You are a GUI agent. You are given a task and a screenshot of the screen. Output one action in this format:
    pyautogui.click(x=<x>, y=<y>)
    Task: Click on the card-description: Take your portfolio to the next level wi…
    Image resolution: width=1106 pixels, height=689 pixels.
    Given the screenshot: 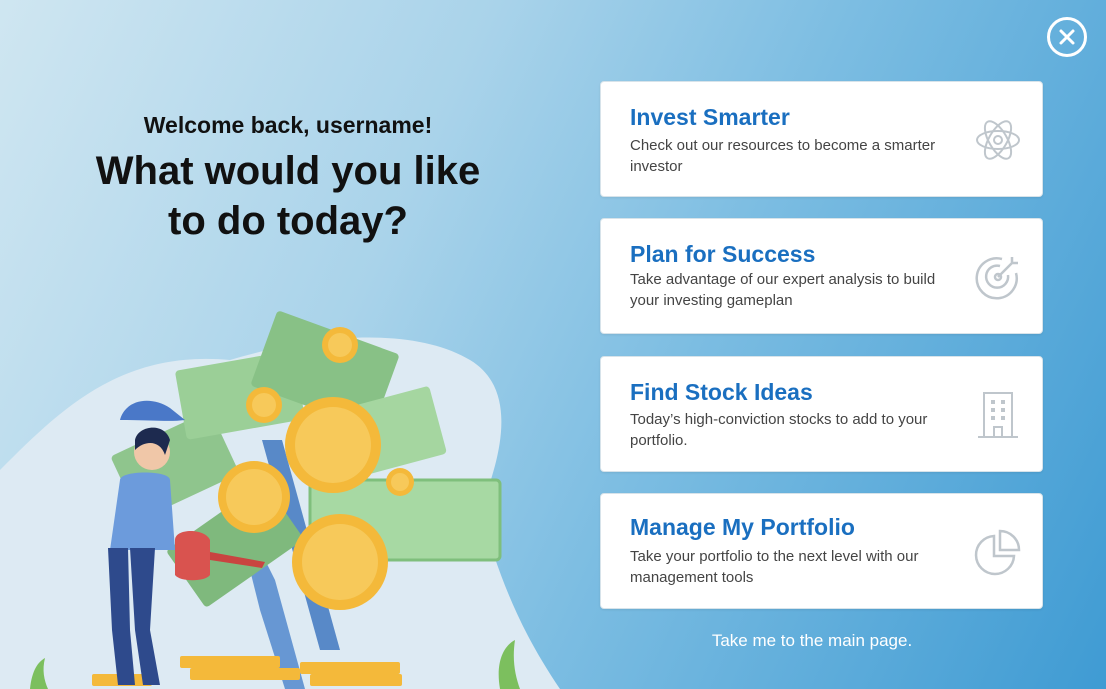 What is the action you would take?
    pyautogui.click(x=774, y=567)
    